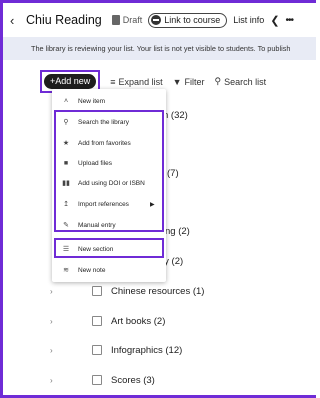  What do you see at coordinates (156, 20) in the screenshot?
I see `link-icon` at bounding box center [156, 20].